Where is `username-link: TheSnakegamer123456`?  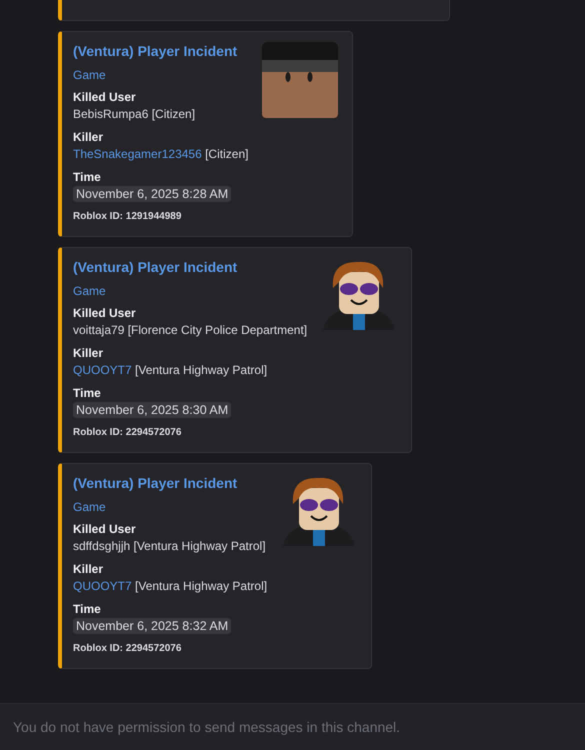
username-link: TheSnakegamer123456 is located at coordinates (137, 154).